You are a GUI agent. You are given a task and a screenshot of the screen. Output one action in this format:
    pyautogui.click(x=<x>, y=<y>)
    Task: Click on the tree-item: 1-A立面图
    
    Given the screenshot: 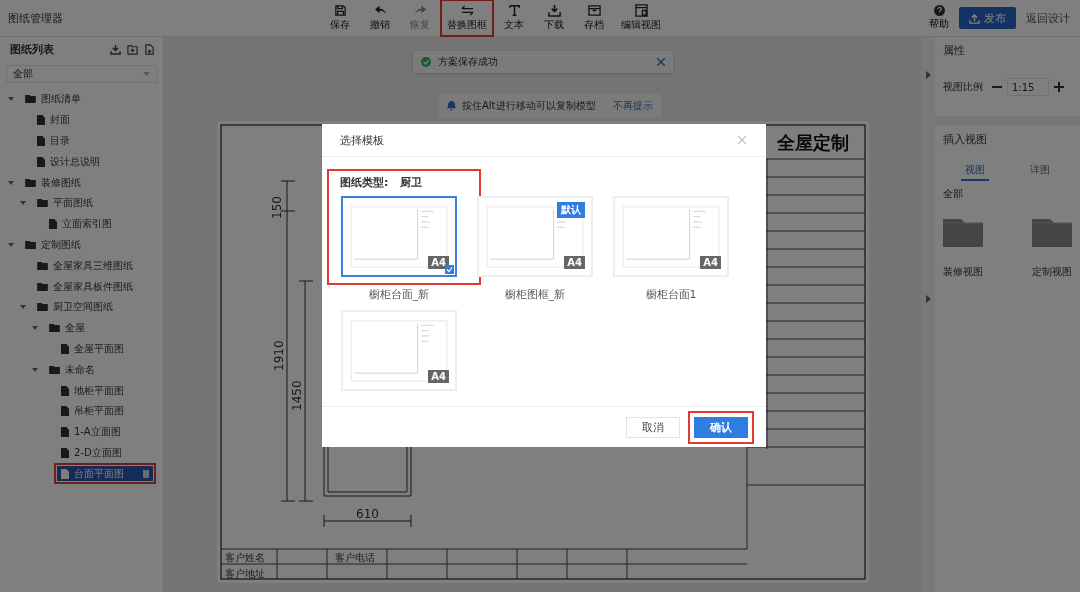 What is the action you would take?
    pyautogui.click(x=91, y=432)
    